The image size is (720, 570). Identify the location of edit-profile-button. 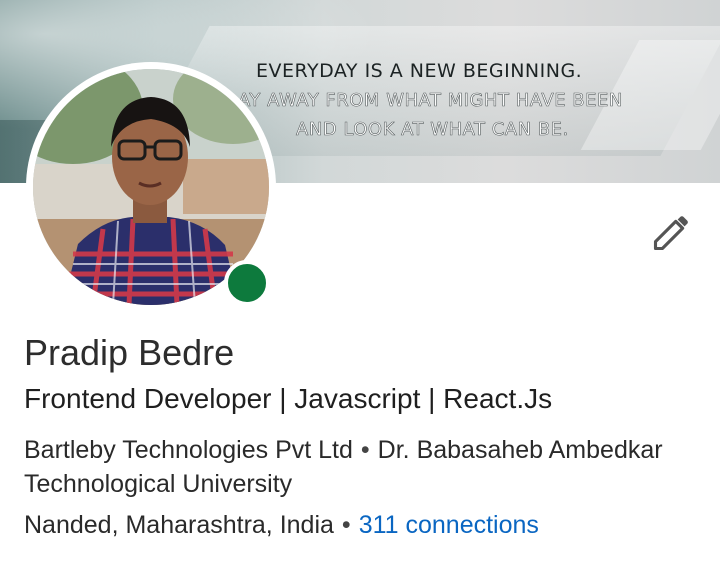
(672, 232).